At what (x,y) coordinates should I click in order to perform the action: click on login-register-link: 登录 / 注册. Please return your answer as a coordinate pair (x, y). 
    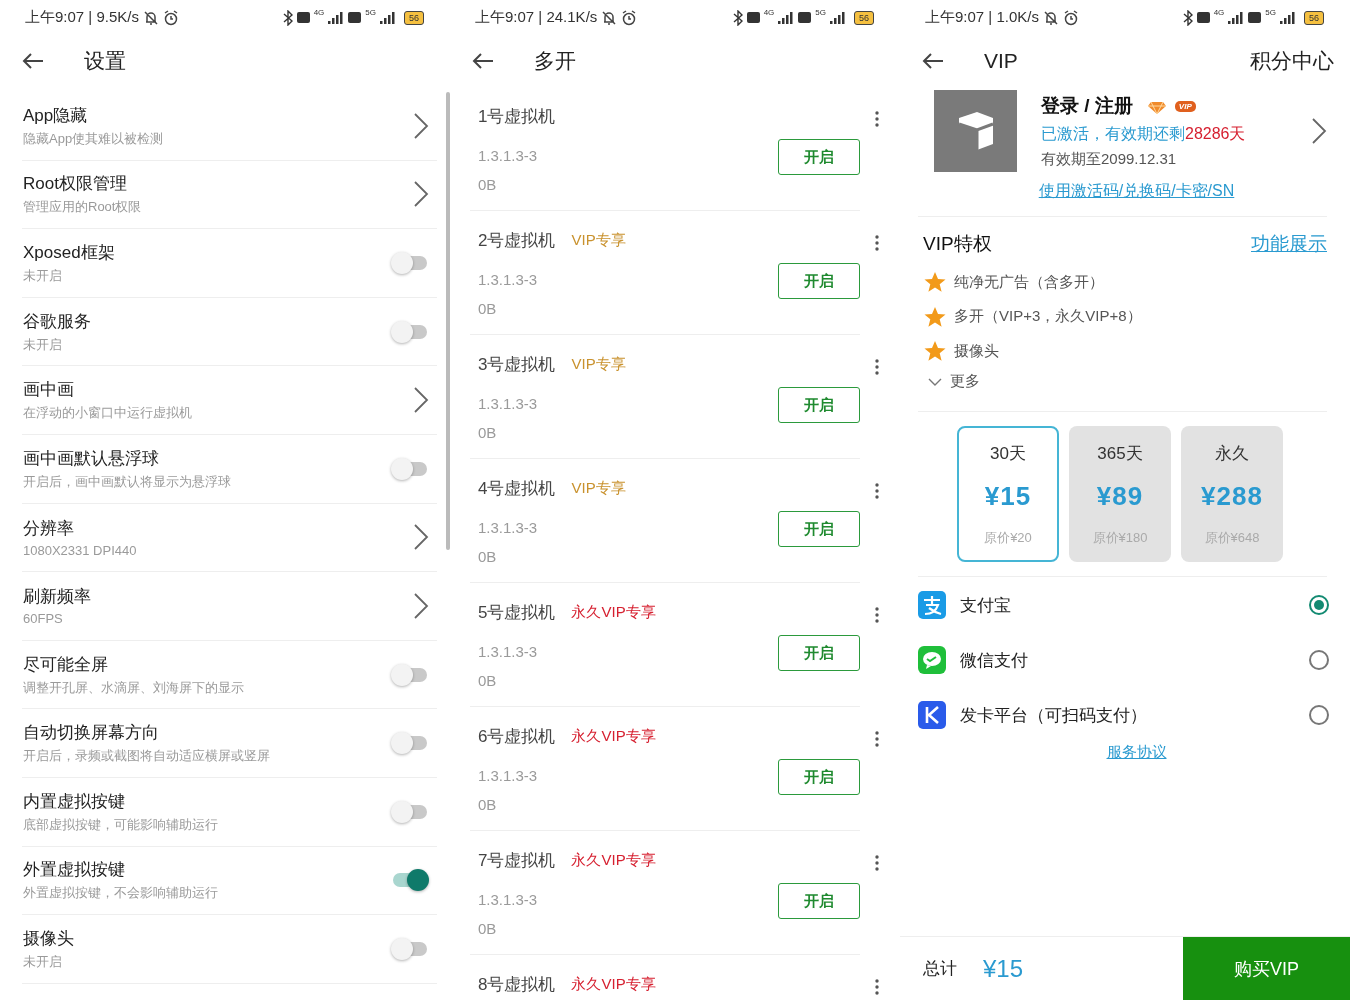
    Looking at the image, I should click on (1087, 106).